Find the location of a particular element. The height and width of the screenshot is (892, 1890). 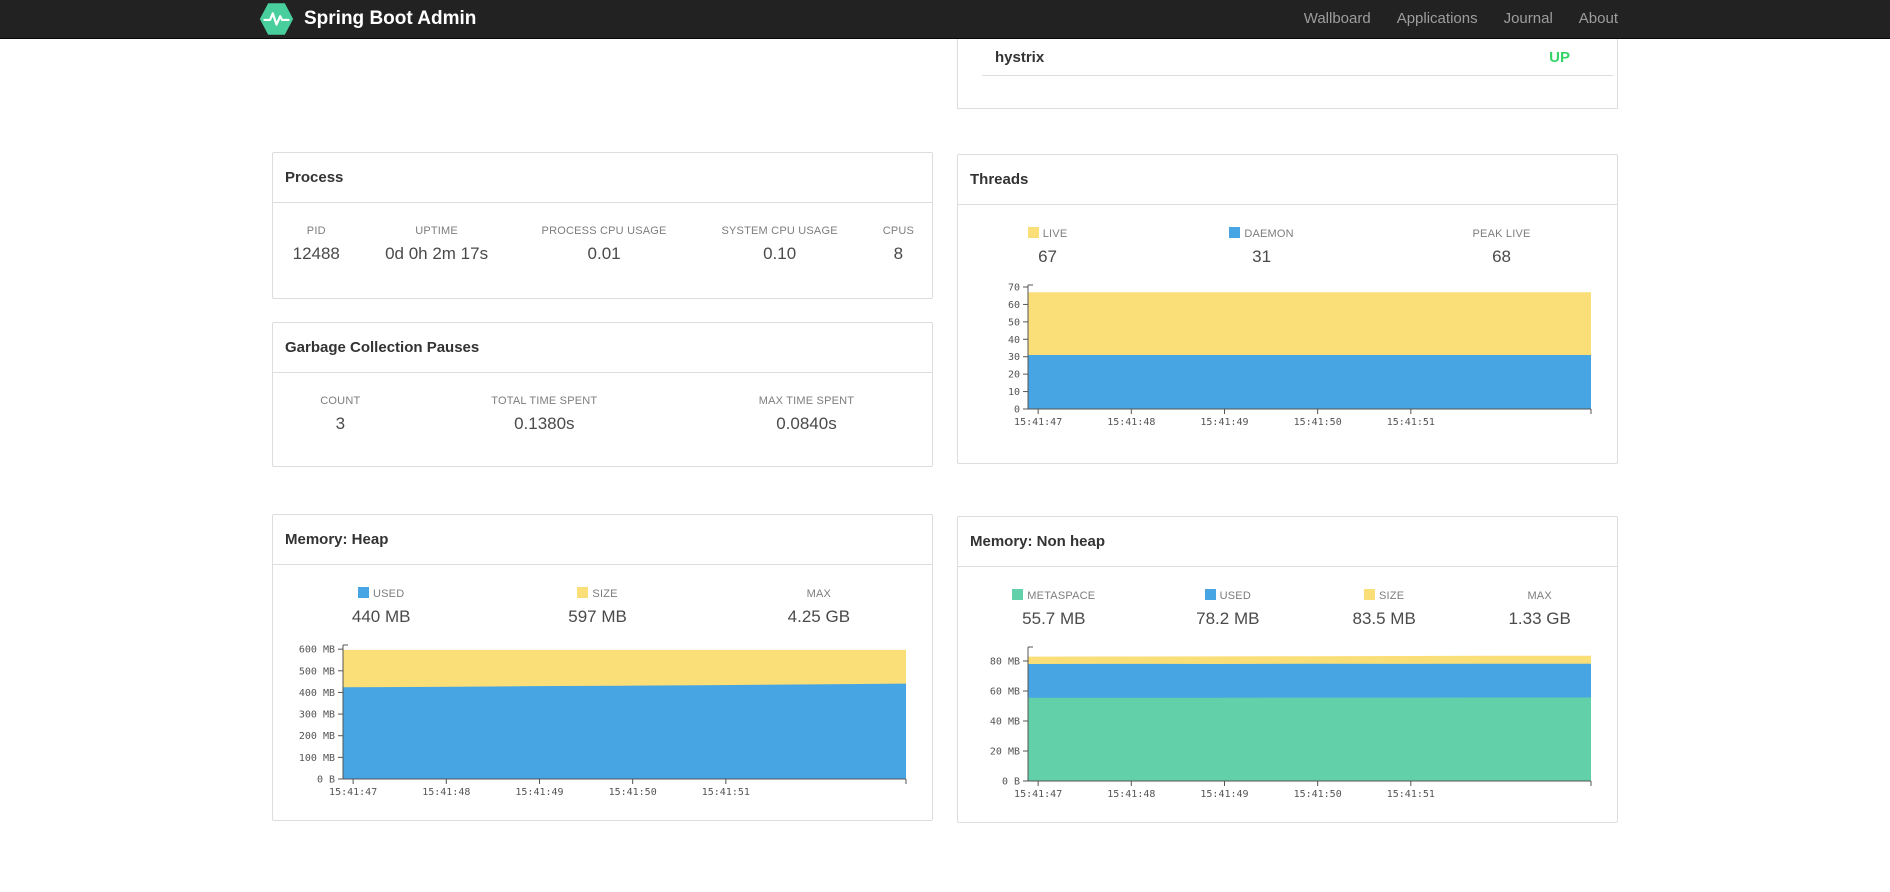

svg-text: 500 MB is located at coordinates (317, 671).